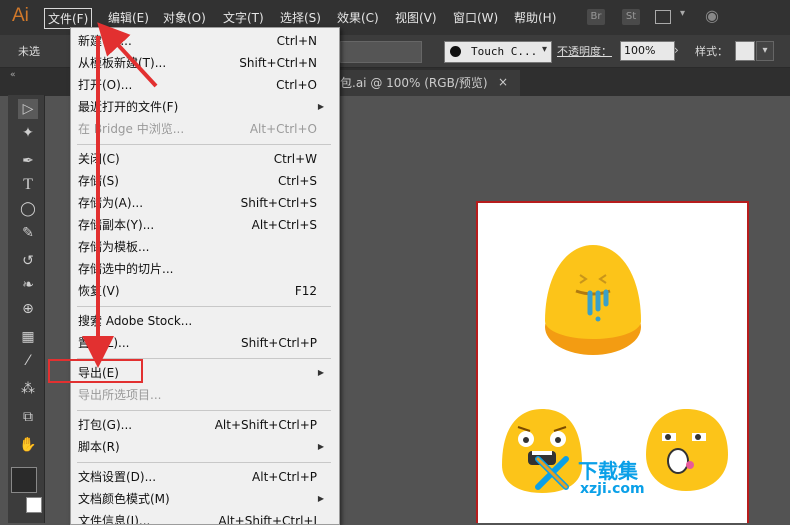 This screenshot has width=790, height=525. I want to click on sync-icon: ◉, so click(712, 15).